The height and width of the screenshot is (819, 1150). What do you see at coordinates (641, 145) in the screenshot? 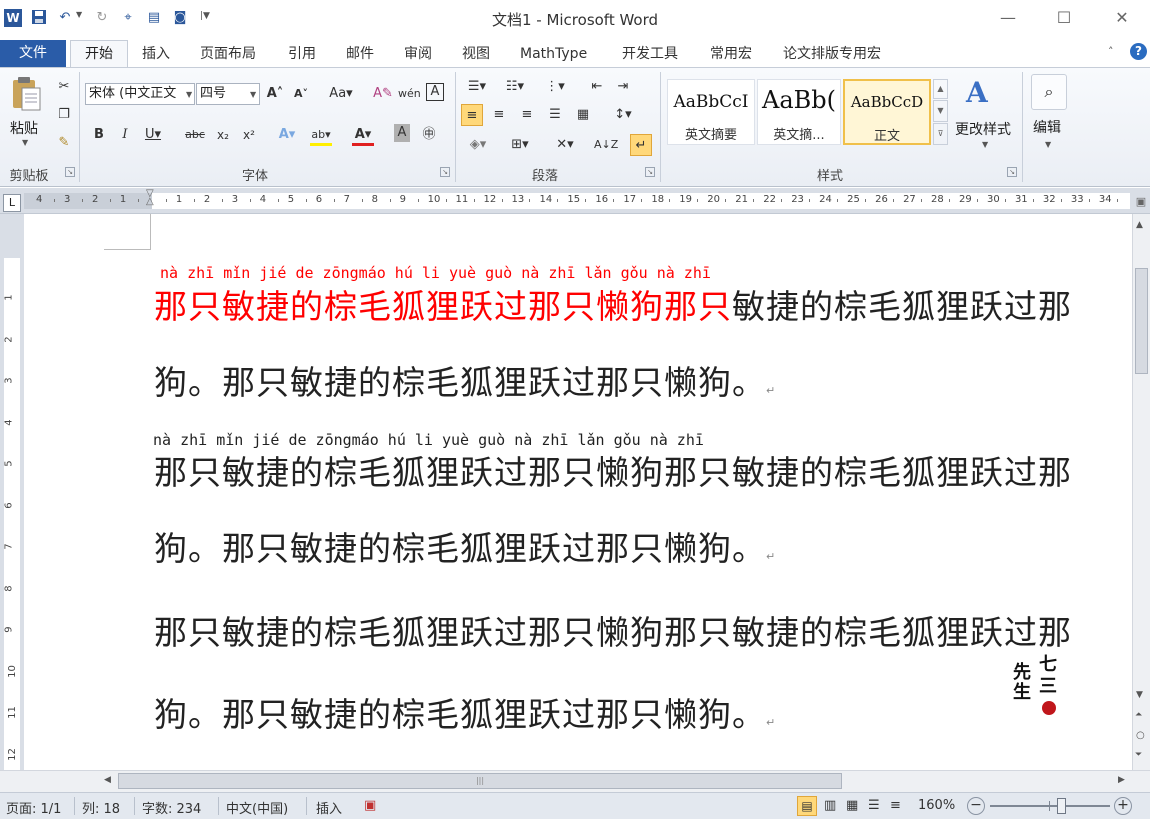
I see `show-marks-icon: ↵` at bounding box center [641, 145].